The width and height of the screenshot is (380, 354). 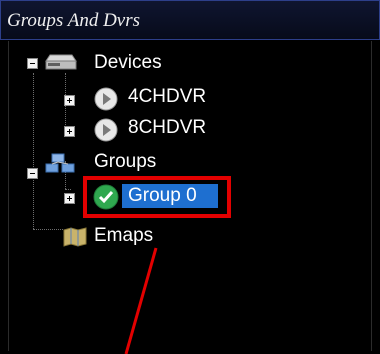 What do you see at coordinates (69, 198) in the screenshot?
I see `group-0-expand-toggle` at bounding box center [69, 198].